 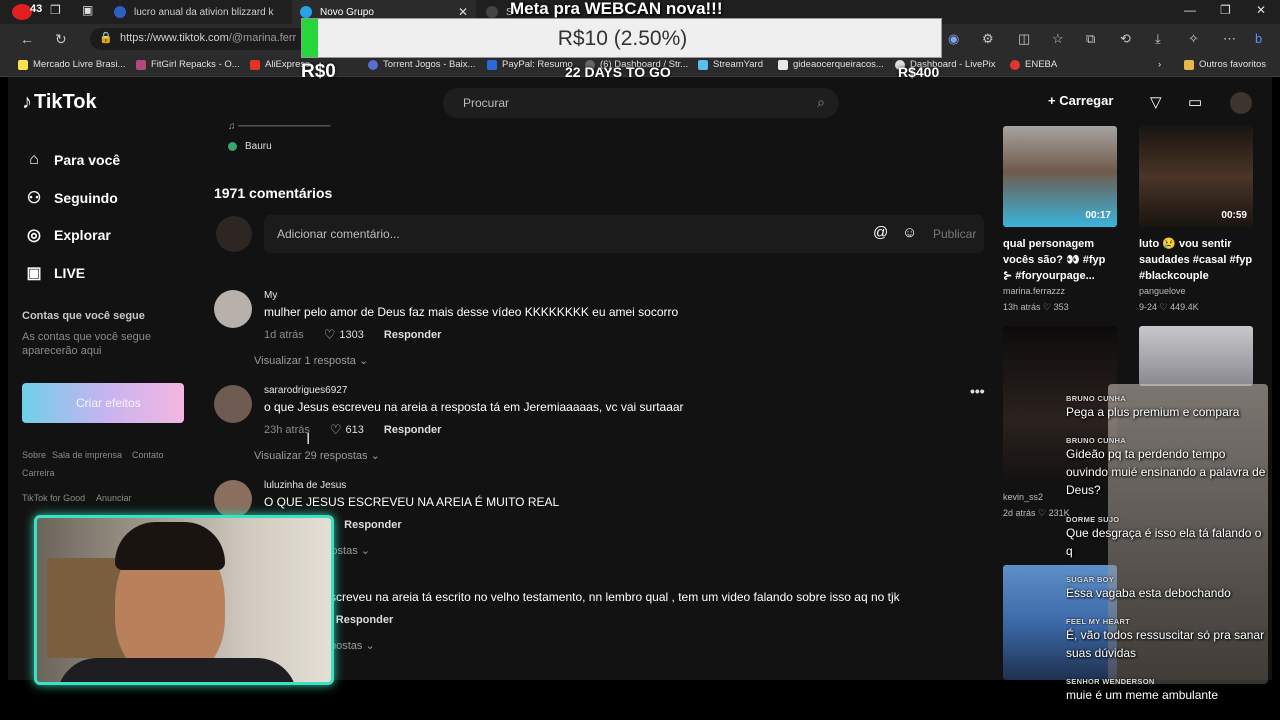 What do you see at coordinates (1193, 39) in the screenshot?
I see `extensions-puzzle-icon: ✧` at bounding box center [1193, 39].